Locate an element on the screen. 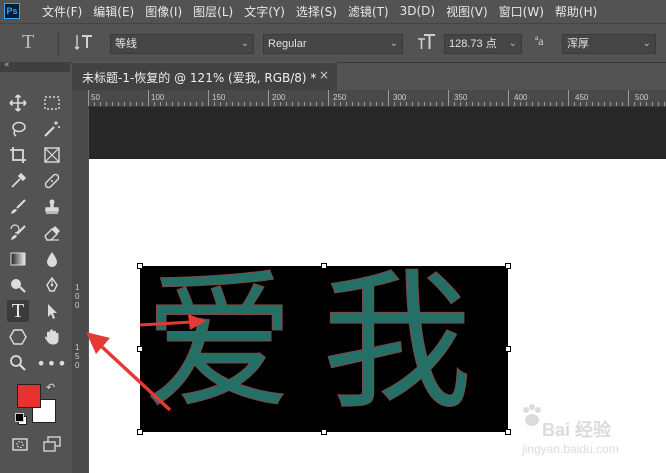 Image resolution: width=666 pixels, height=473 pixels. paw-logo-icon is located at coordinates (532, 415).